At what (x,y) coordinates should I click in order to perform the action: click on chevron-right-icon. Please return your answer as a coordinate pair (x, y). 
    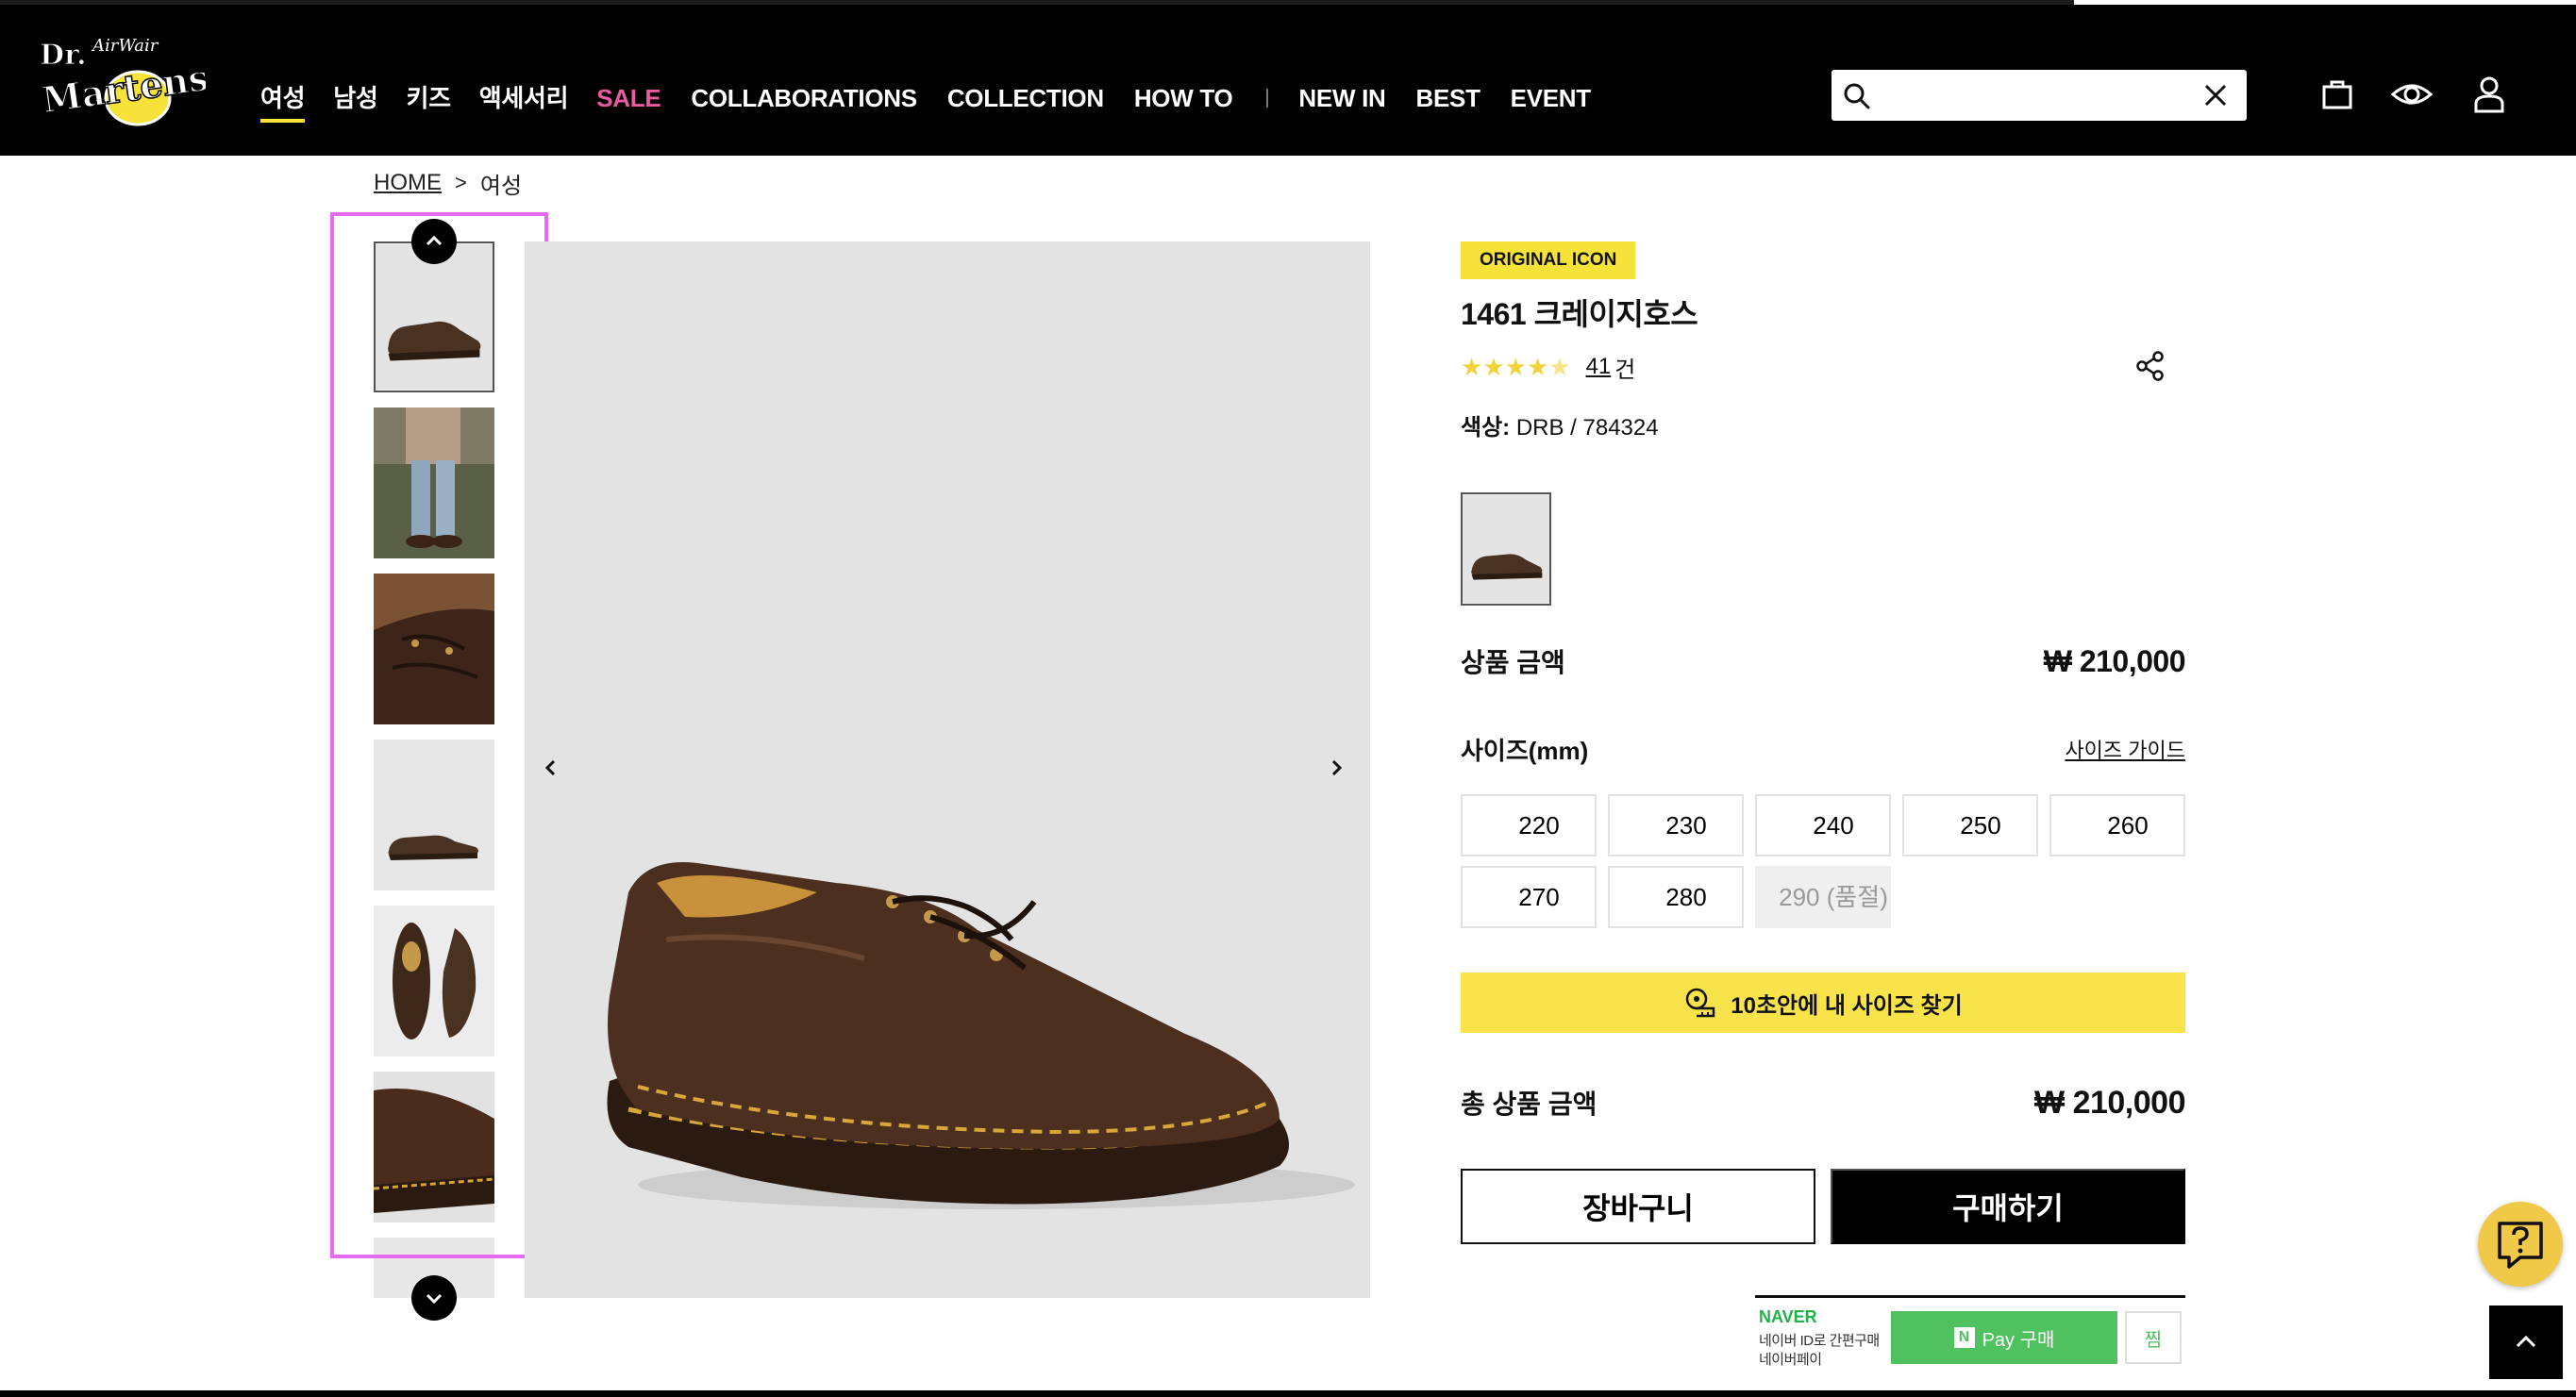
    Looking at the image, I should click on (1337, 767).